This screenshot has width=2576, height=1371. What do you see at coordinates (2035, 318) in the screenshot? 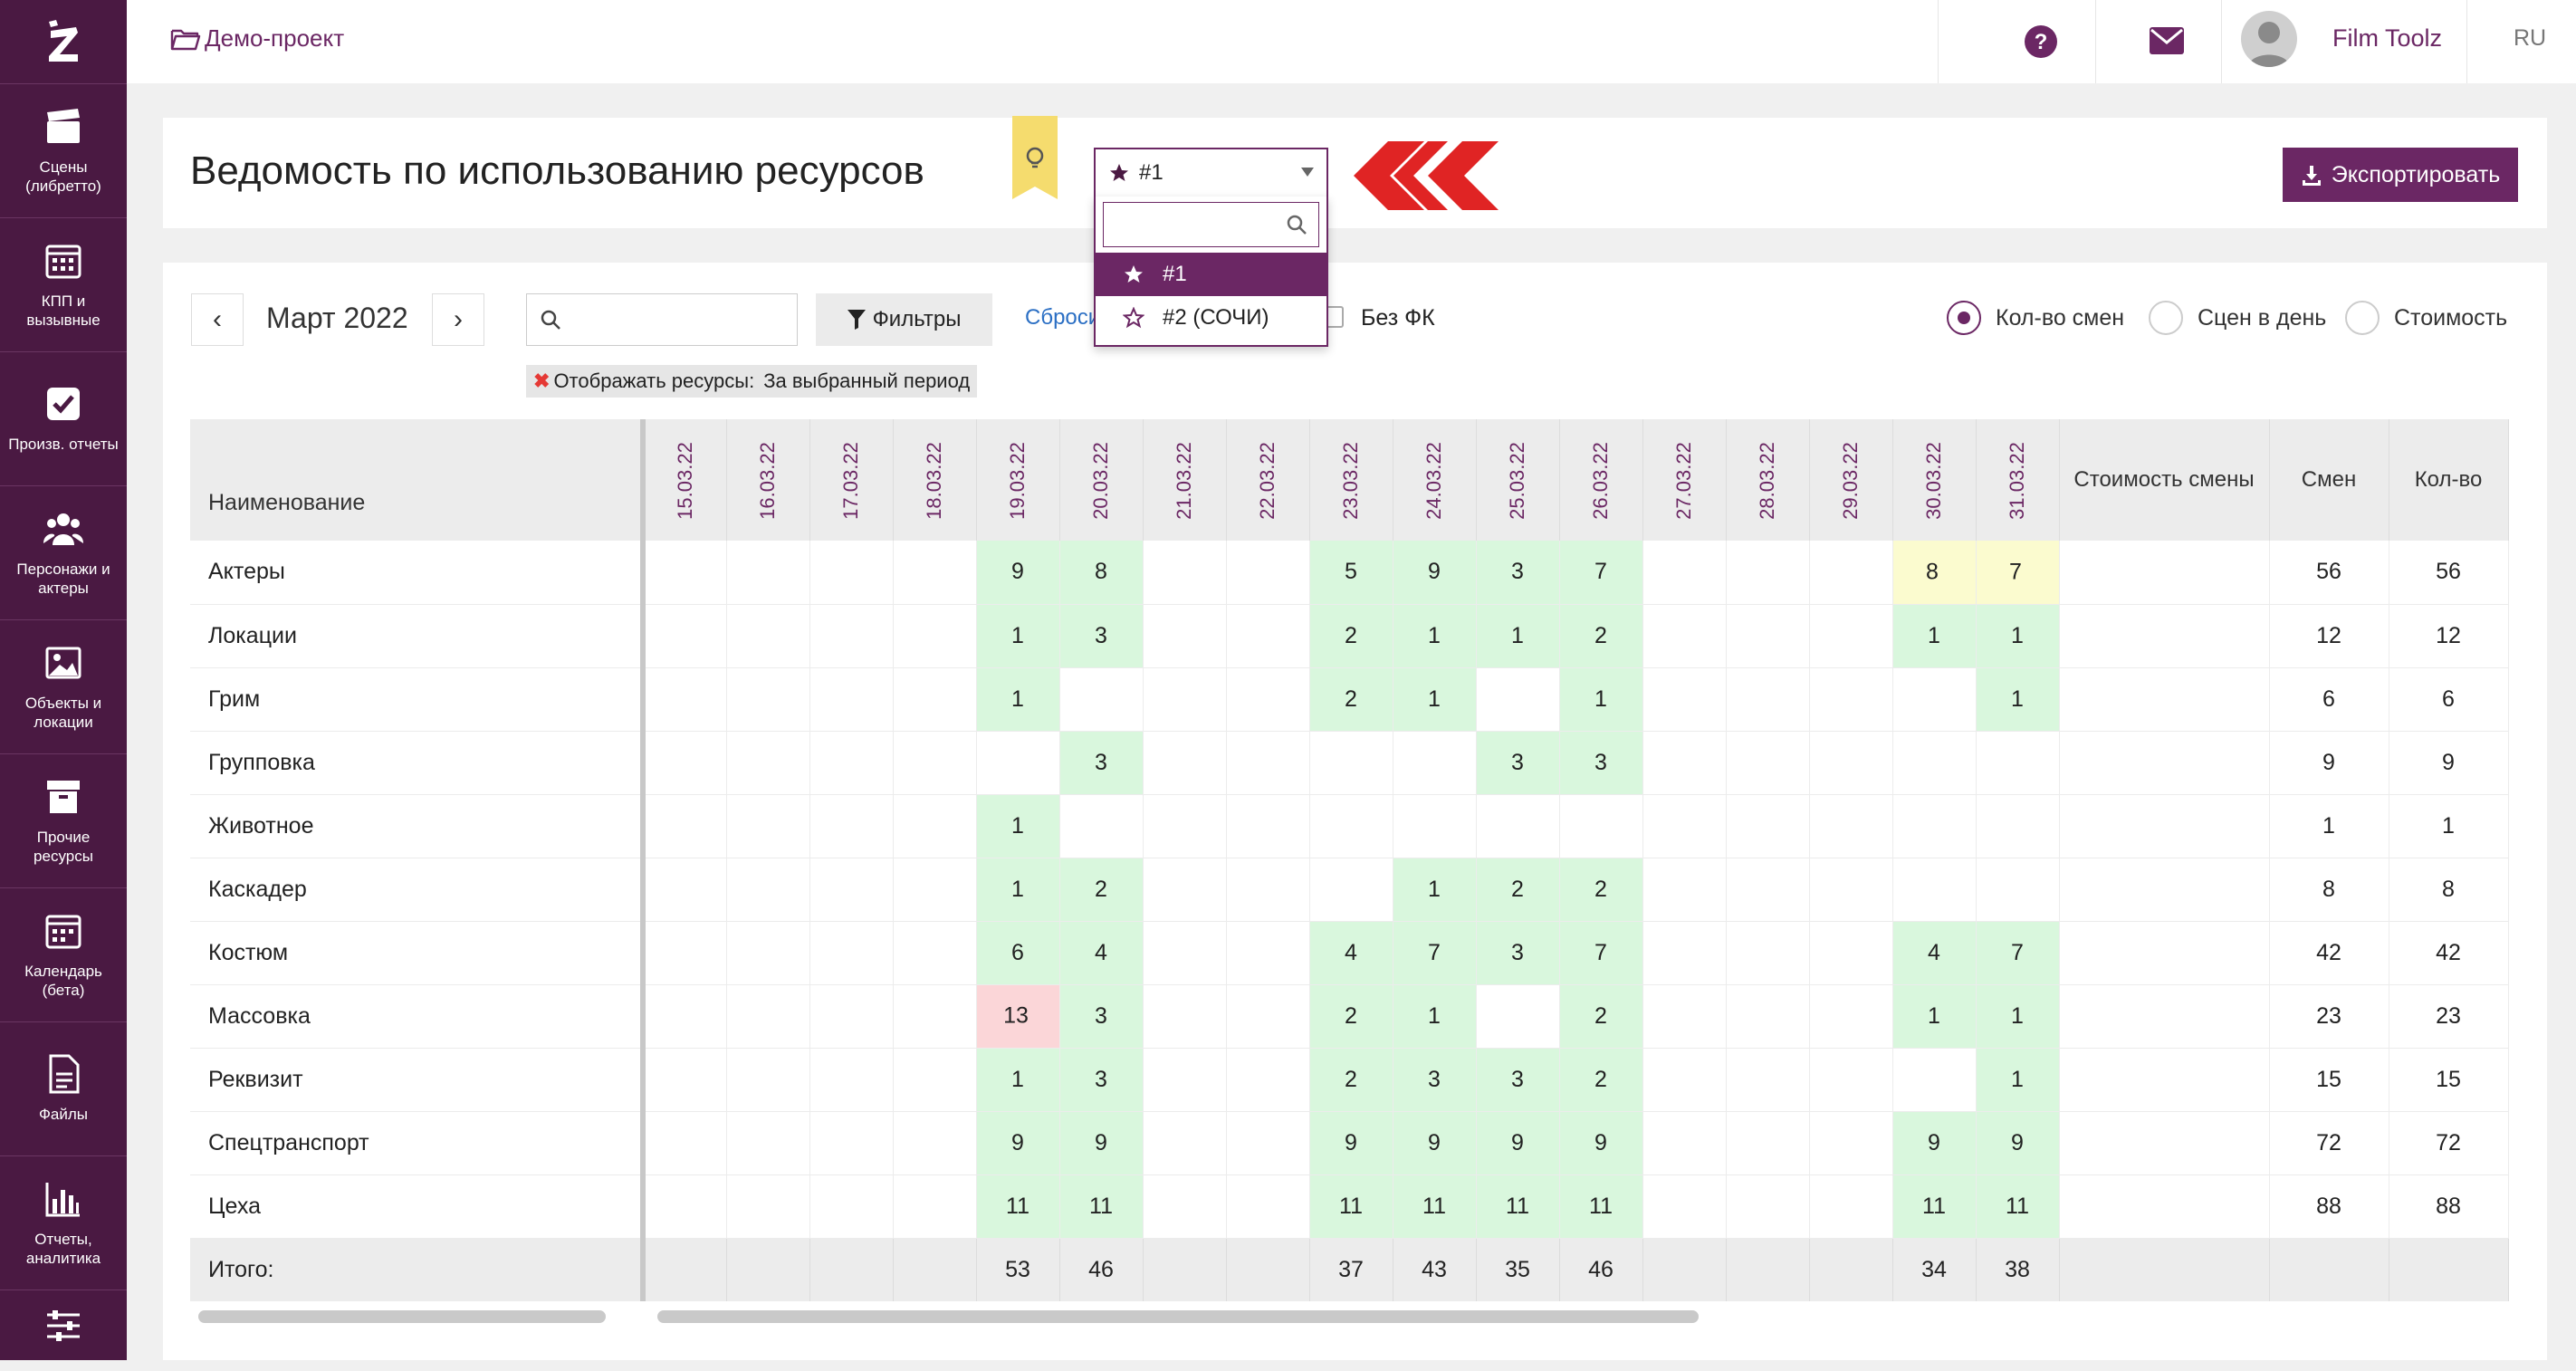
I see `radio-shift-count: Кол-во смен` at bounding box center [2035, 318].